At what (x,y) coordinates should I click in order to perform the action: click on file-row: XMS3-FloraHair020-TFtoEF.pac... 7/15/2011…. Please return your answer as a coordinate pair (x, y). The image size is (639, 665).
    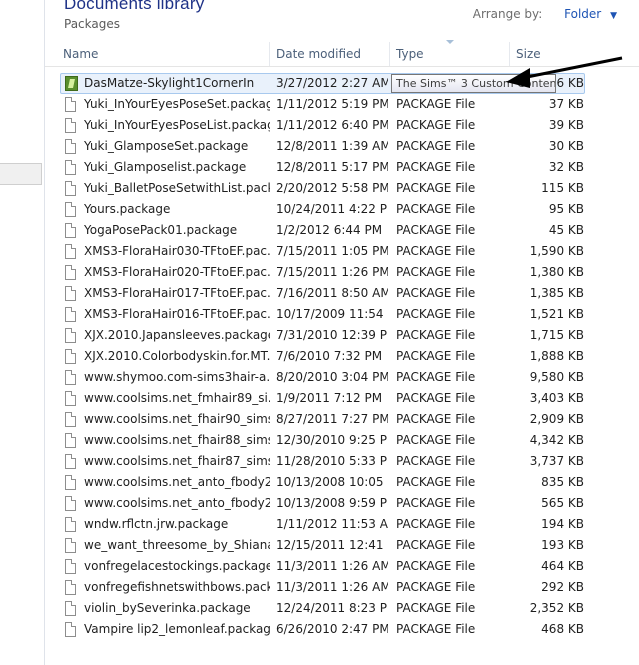
    Looking at the image, I should click on (342, 272).